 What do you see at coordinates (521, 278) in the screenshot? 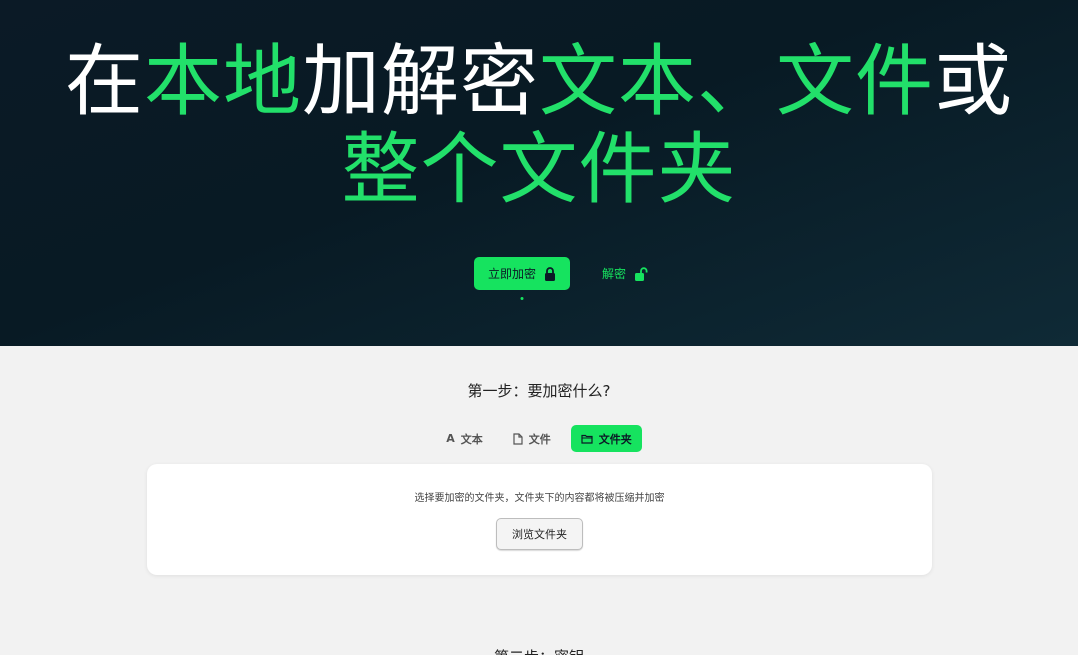
I see `encrypt-now-button: 立即加密` at bounding box center [521, 278].